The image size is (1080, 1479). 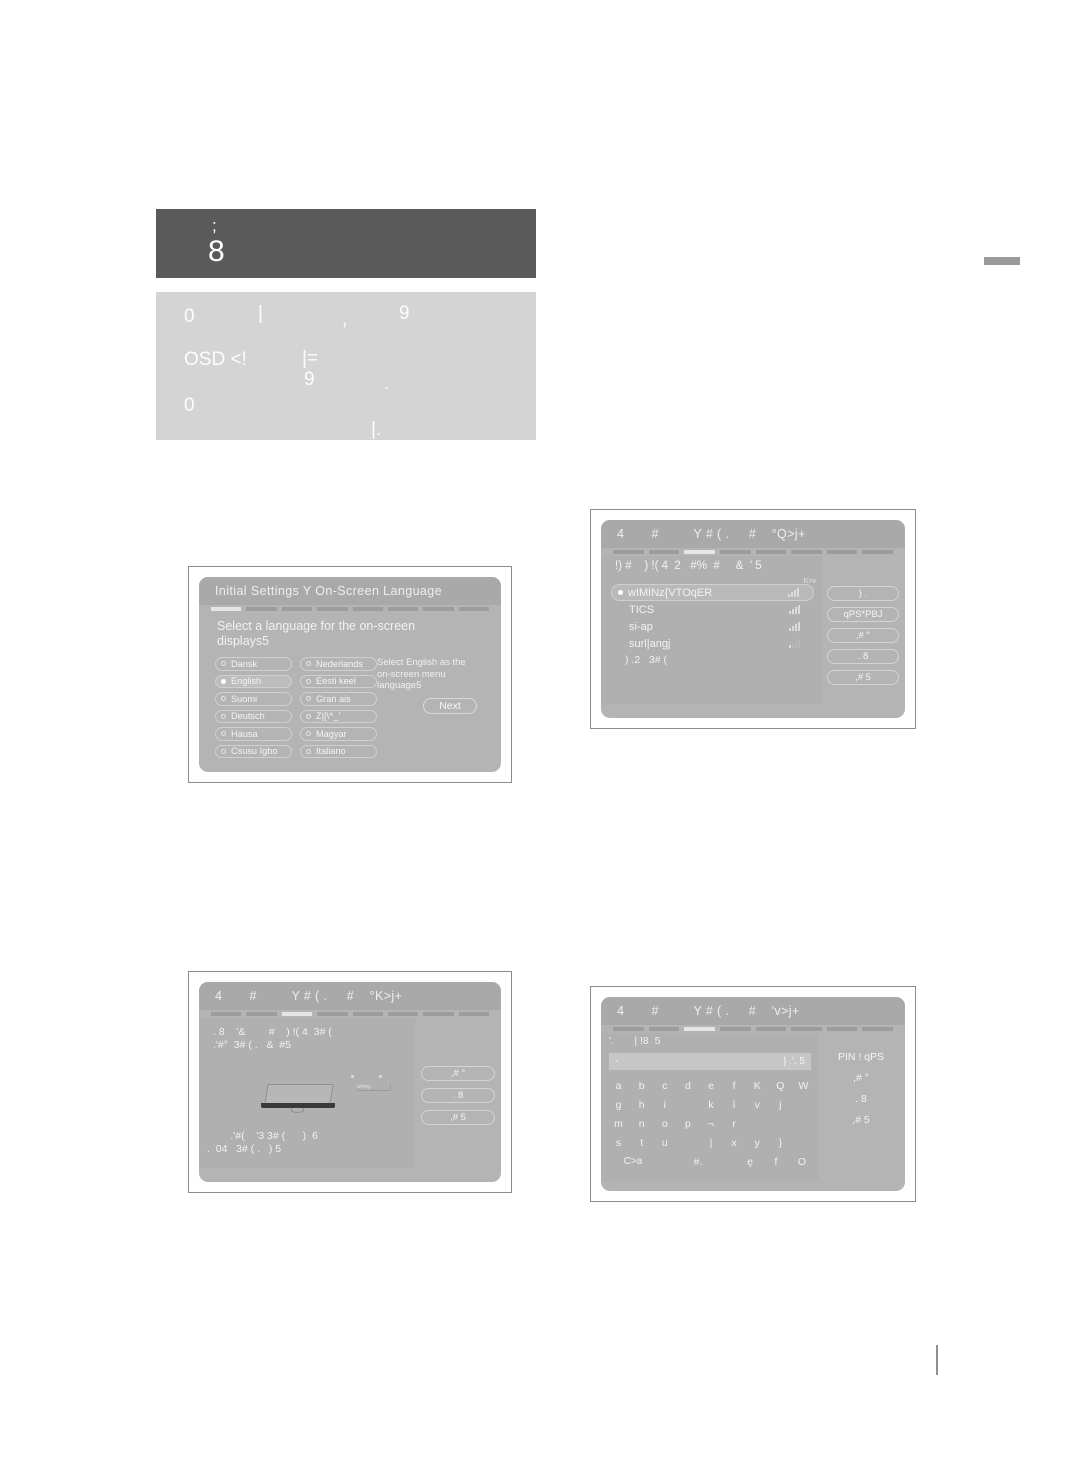 What do you see at coordinates (863, 593) in the screenshot?
I see `wifi-side-button-1: ) .` at bounding box center [863, 593].